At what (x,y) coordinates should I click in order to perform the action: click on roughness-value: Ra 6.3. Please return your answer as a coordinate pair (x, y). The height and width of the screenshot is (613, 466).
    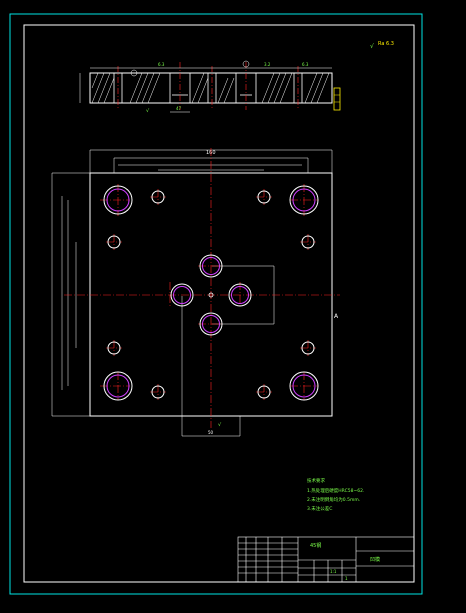
    Looking at the image, I should click on (386, 44).